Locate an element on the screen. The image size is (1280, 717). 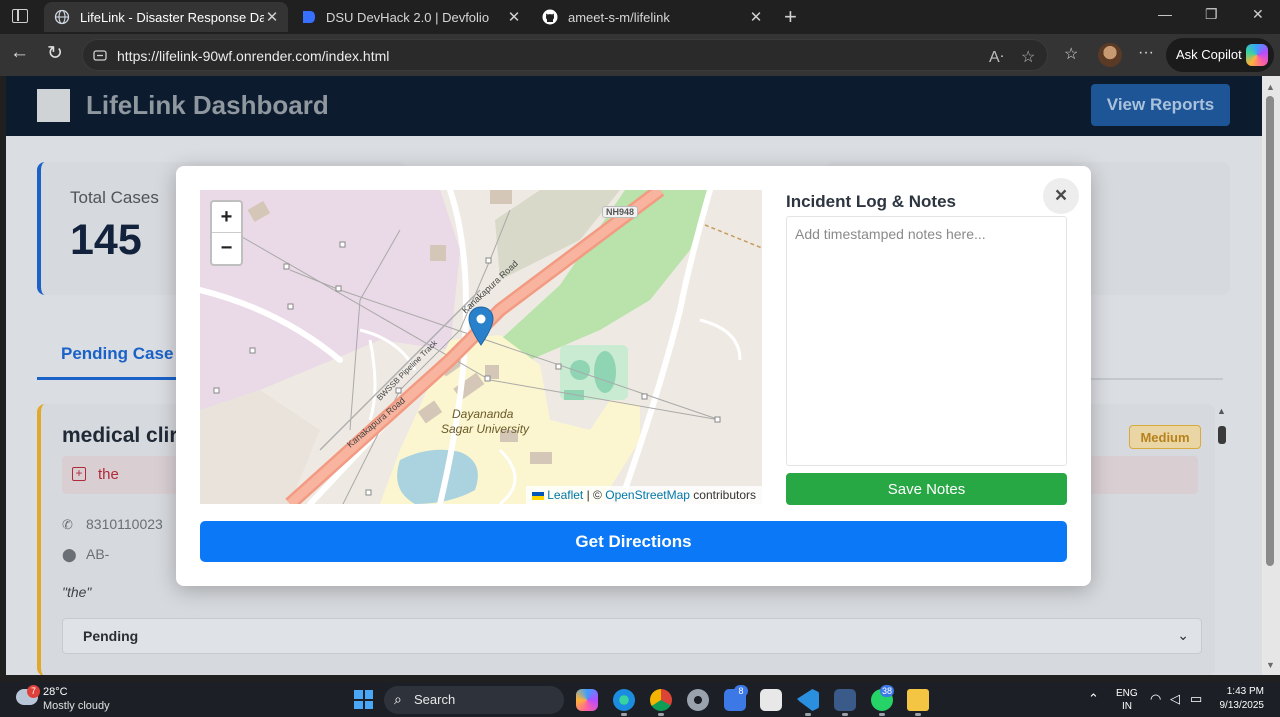
page-scrollbar: ▲ ▼ is located at coordinates (1271, 375).